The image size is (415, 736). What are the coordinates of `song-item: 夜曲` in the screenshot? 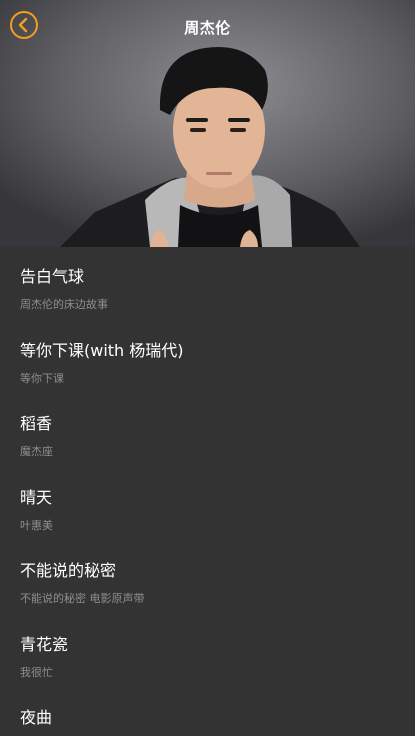 It's located at (207, 712).